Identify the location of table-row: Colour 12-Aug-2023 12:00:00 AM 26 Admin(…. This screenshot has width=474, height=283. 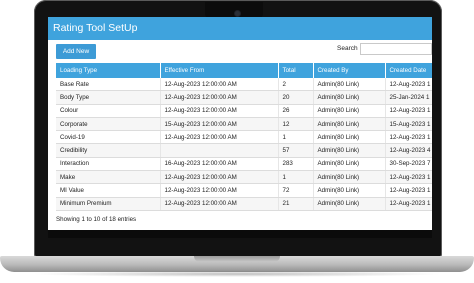
(244, 111).